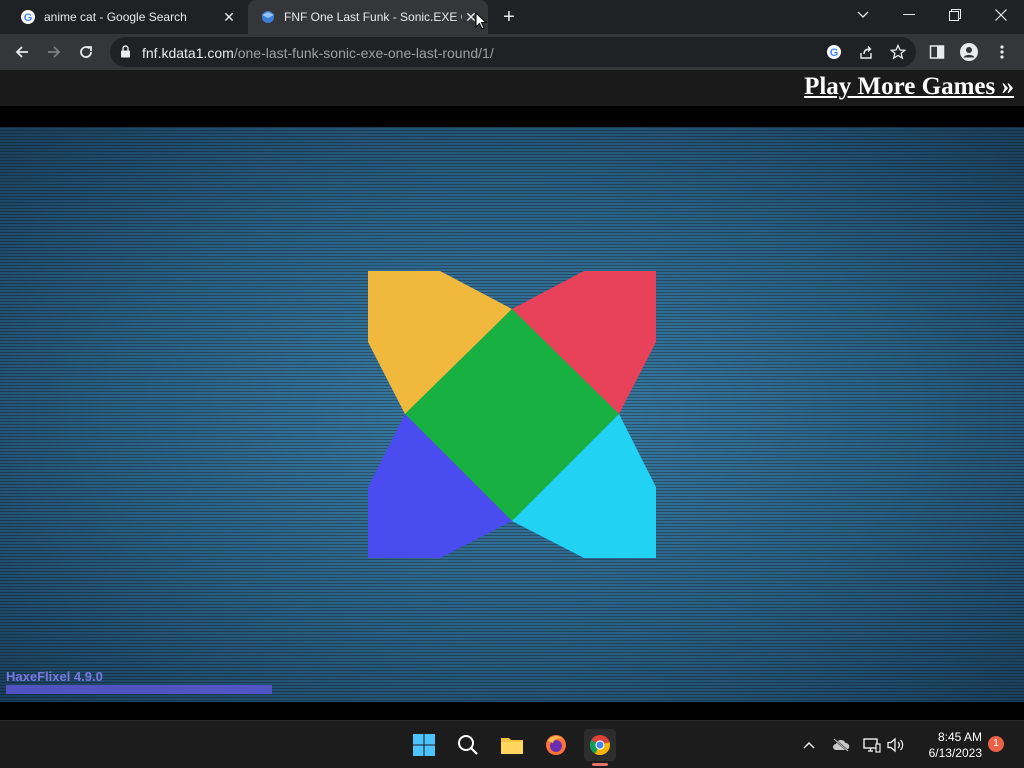 The width and height of the screenshot is (1024, 768). I want to click on active-app-indicator, so click(600, 764).